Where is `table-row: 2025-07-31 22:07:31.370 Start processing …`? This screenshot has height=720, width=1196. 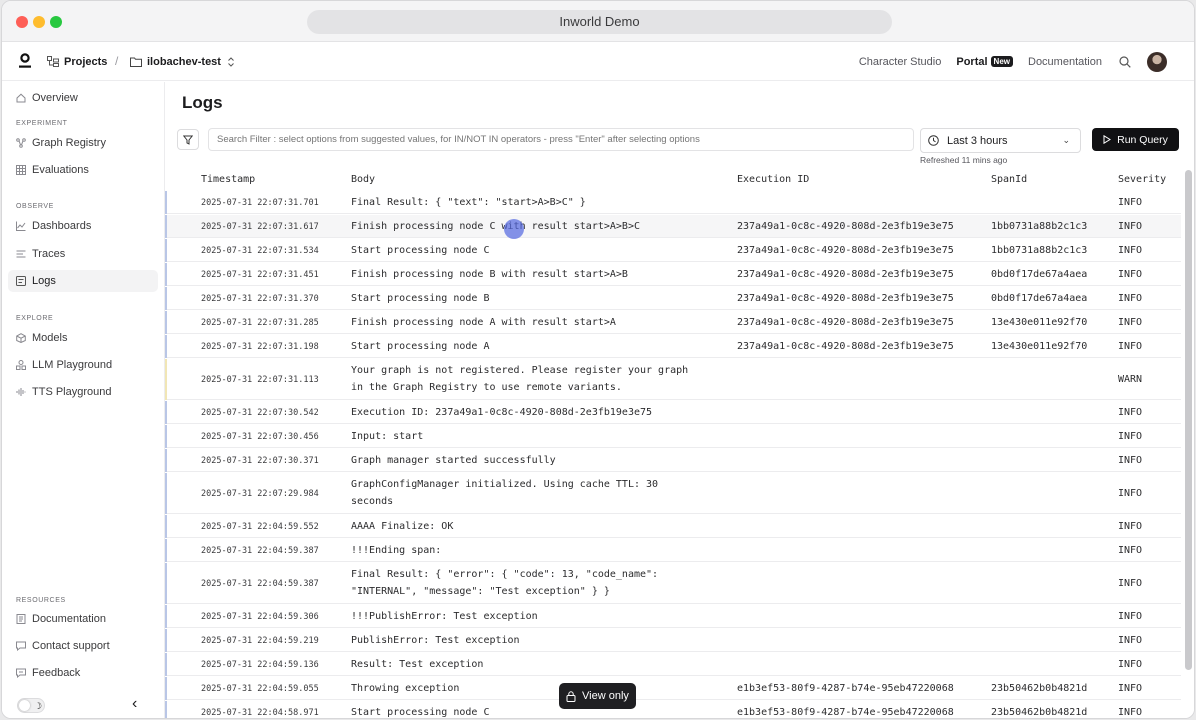 table-row: 2025-07-31 22:07:31.370 Start processing … is located at coordinates (673, 298).